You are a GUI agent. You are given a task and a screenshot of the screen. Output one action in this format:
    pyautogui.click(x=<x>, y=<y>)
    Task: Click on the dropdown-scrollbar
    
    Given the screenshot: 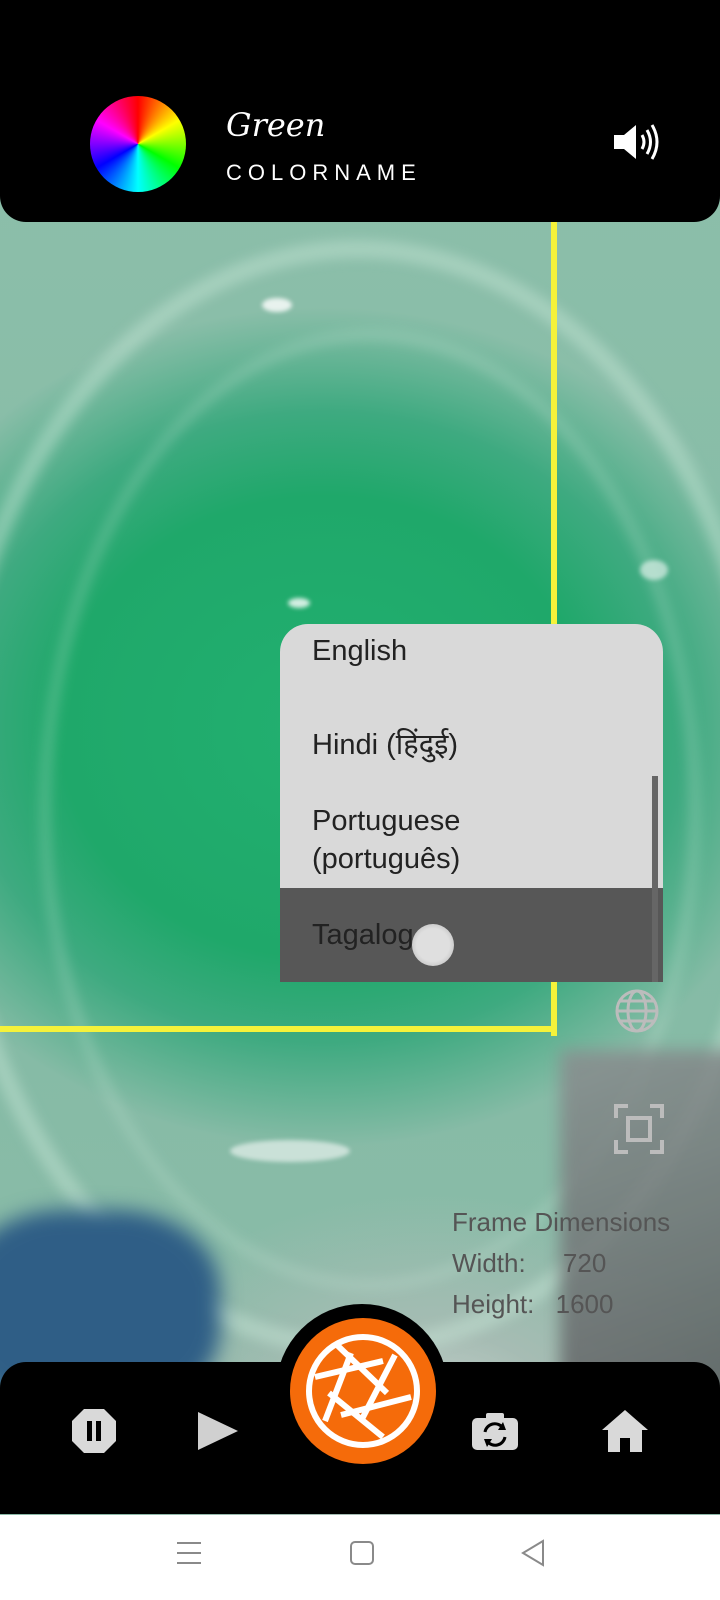 What is the action you would take?
    pyautogui.click(x=655, y=879)
    